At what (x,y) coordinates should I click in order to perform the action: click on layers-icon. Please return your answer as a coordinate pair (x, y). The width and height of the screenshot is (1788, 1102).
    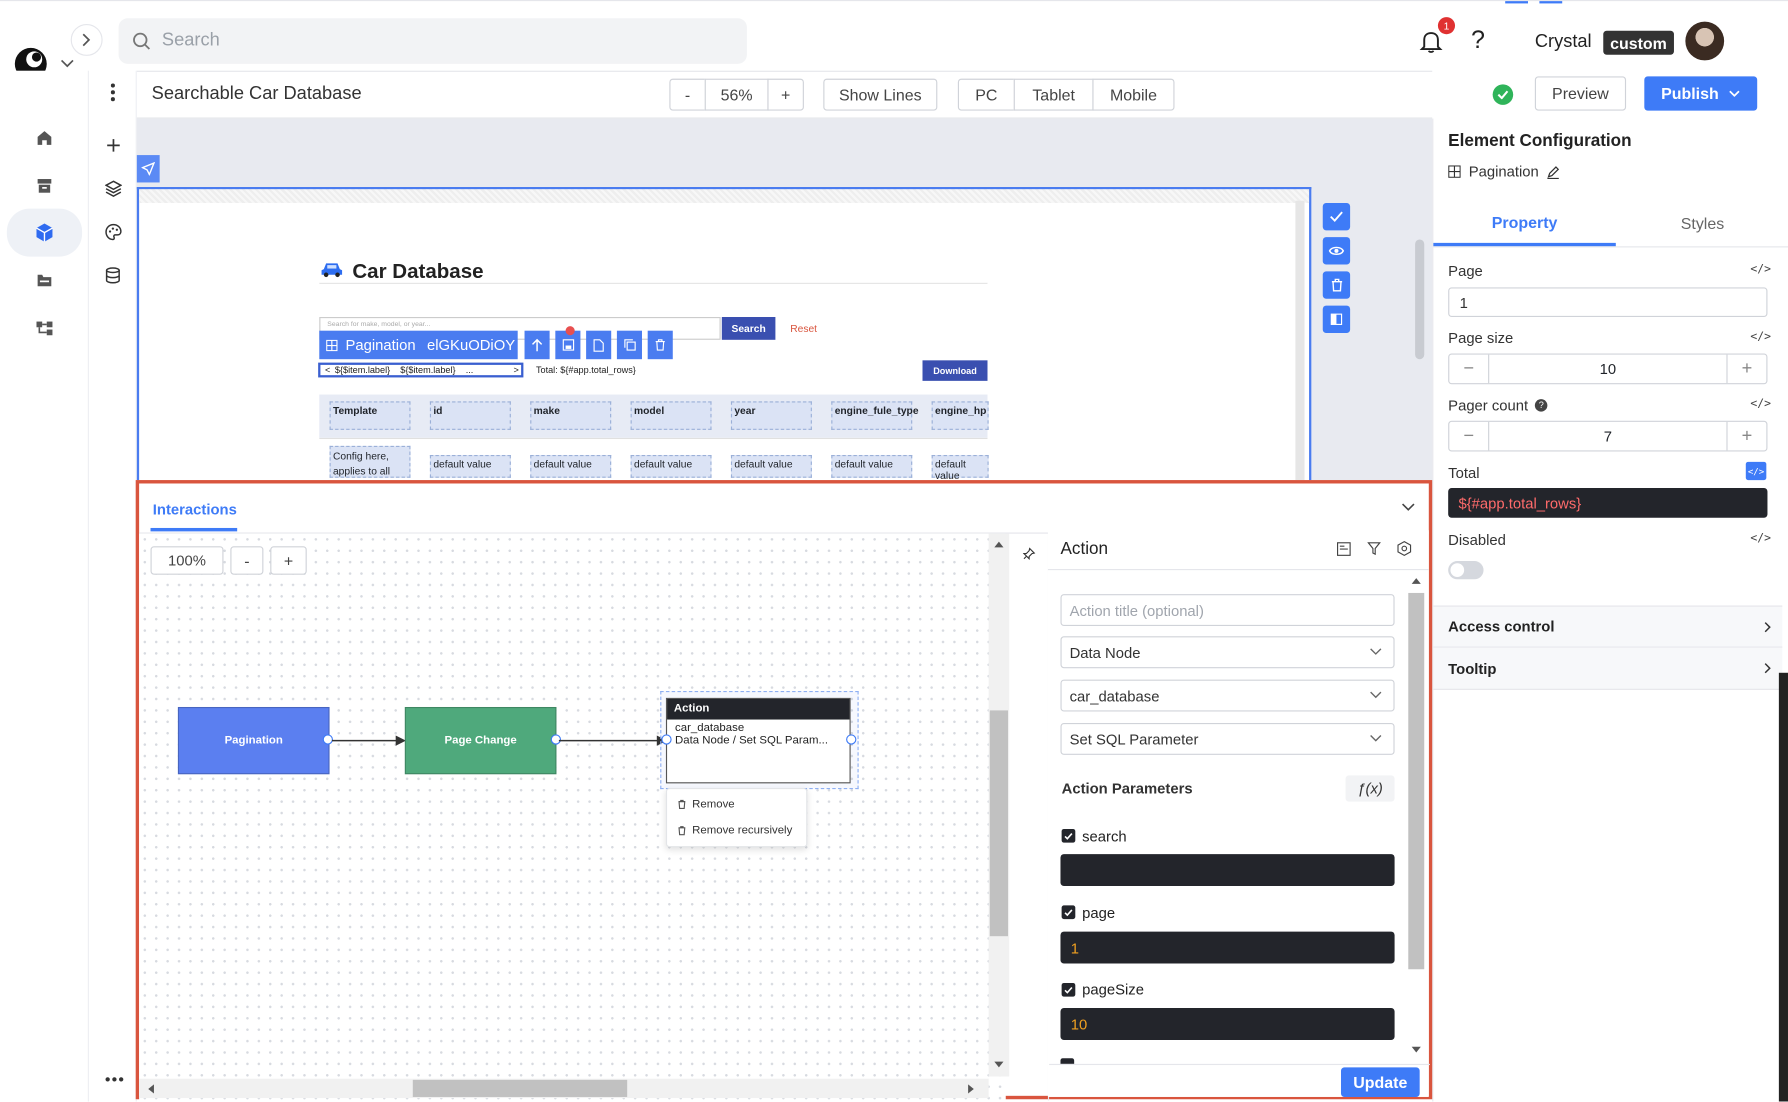
    Looking at the image, I should click on (113, 188).